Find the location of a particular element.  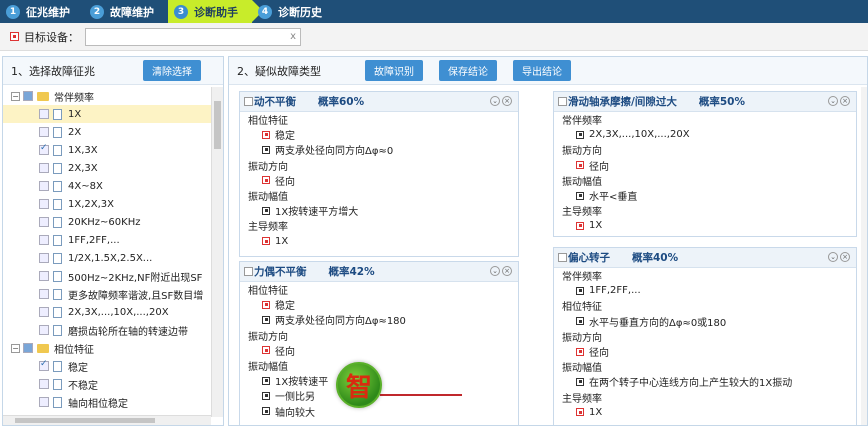

logo-underline is located at coordinates (421, 395).